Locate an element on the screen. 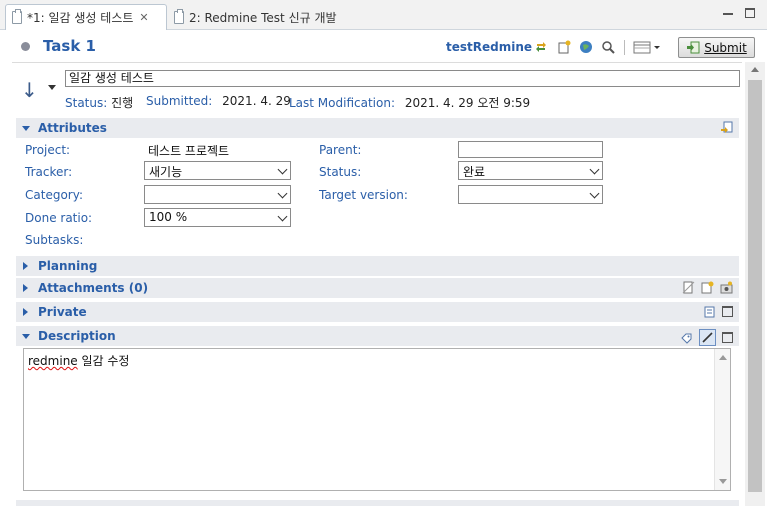 This screenshot has height=506, width=767. notes-icon is located at coordinates (709, 311).